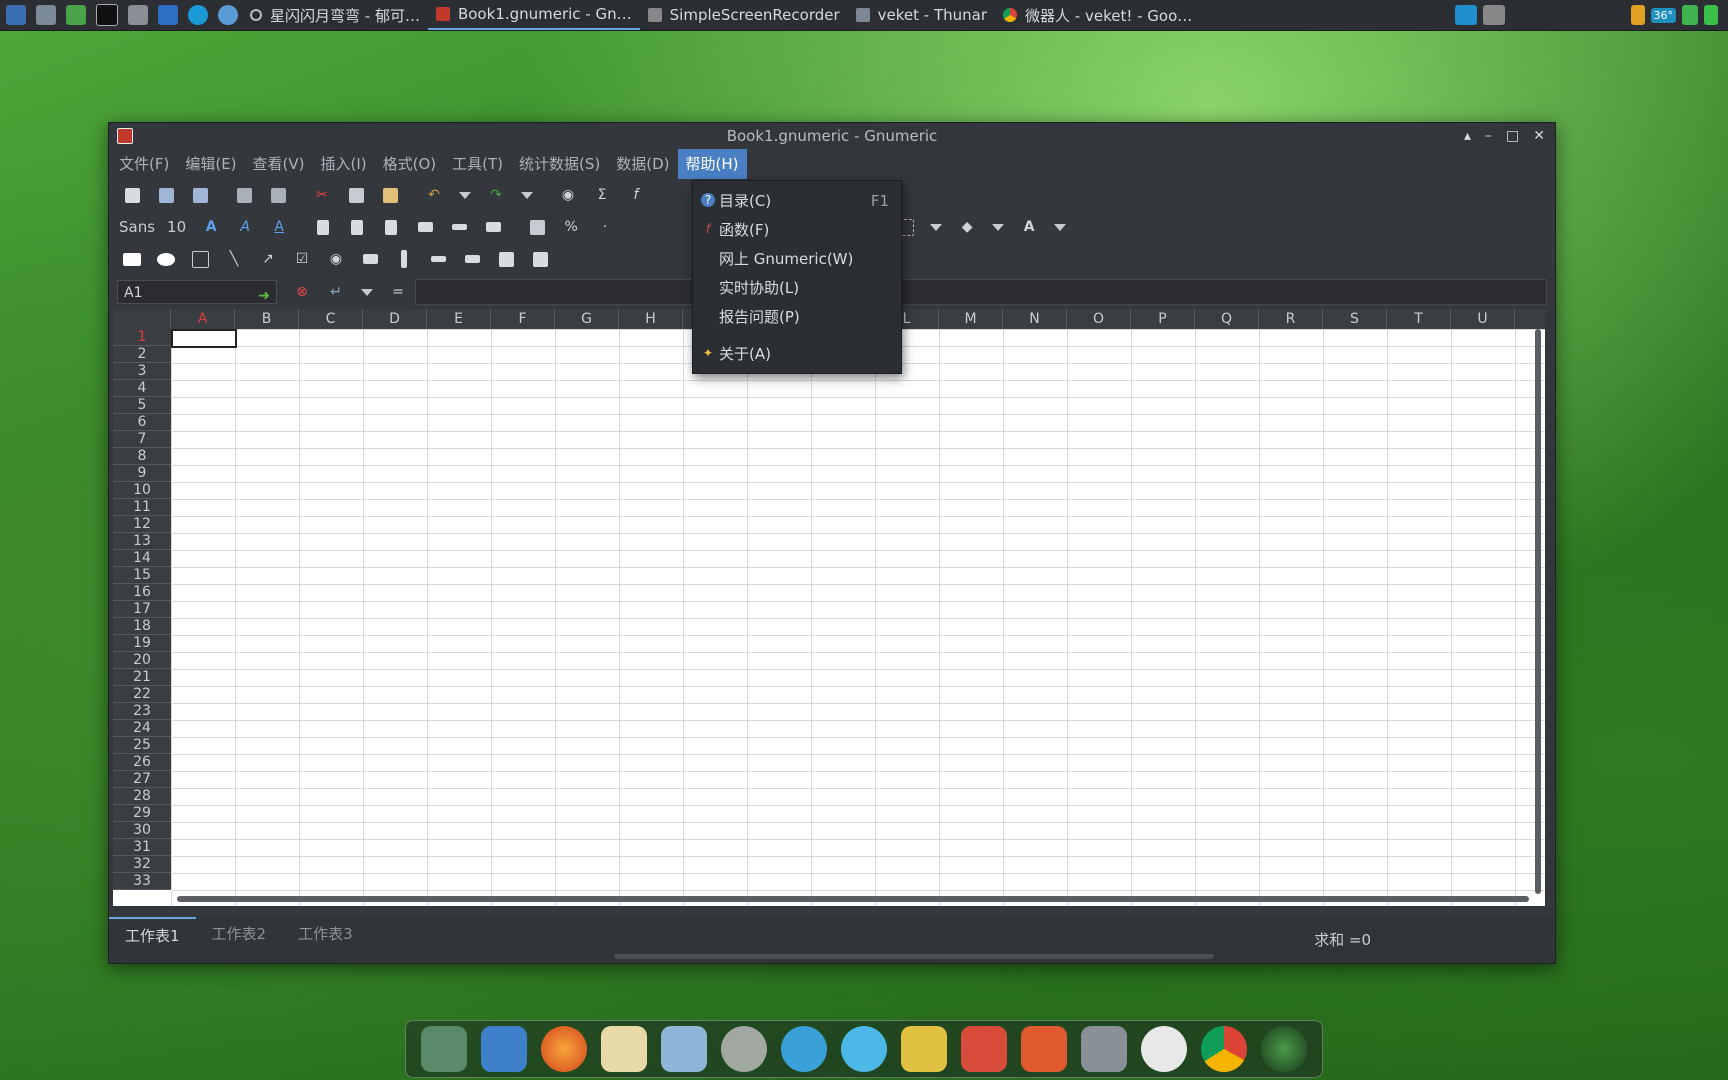 This screenshot has width=1728, height=1080. What do you see at coordinates (1512, 136) in the screenshot?
I see `maximize-button: □` at bounding box center [1512, 136].